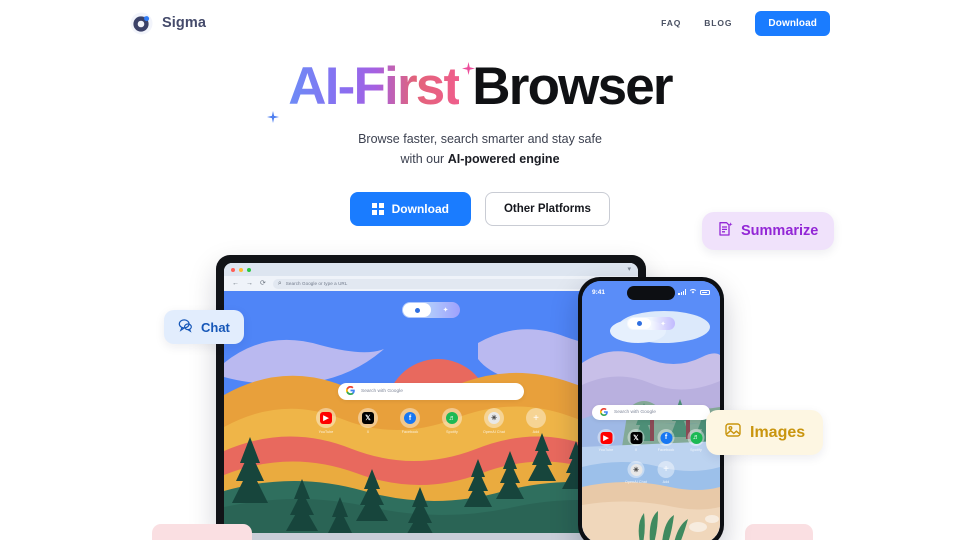  What do you see at coordinates (420, 208) in the screenshot?
I see `download-button-label: Download` at bounding box center [420, 208].